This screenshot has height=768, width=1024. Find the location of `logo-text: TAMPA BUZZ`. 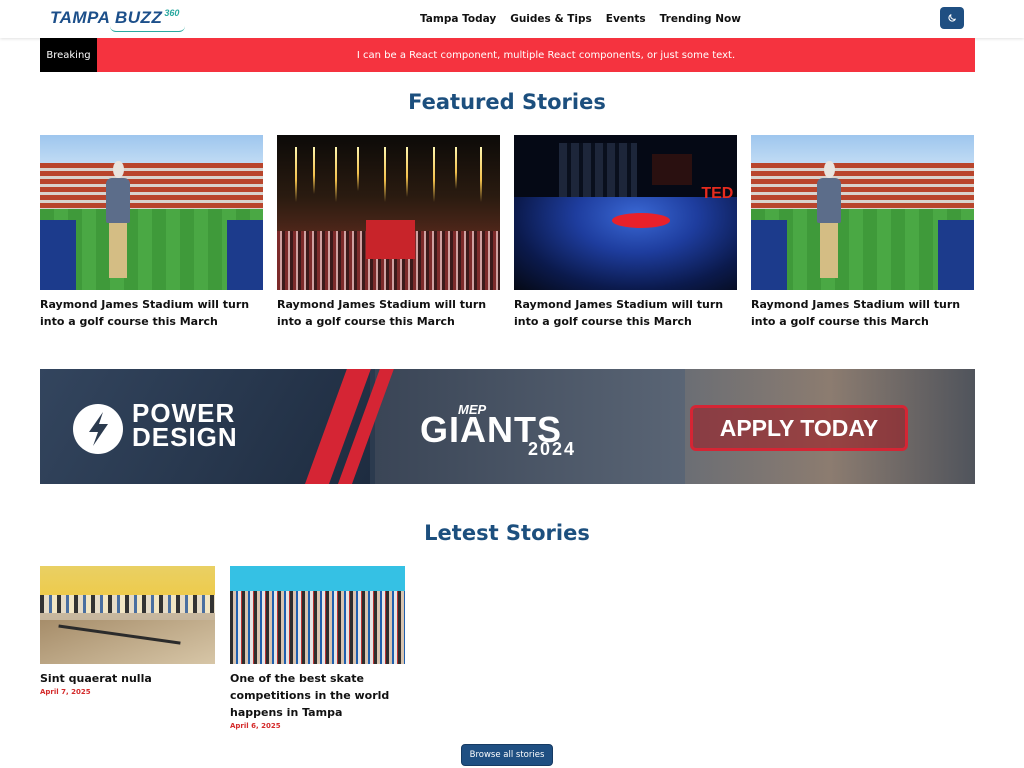

logo-text: TAMPA BUZZ is located at coordinates (106, 17).